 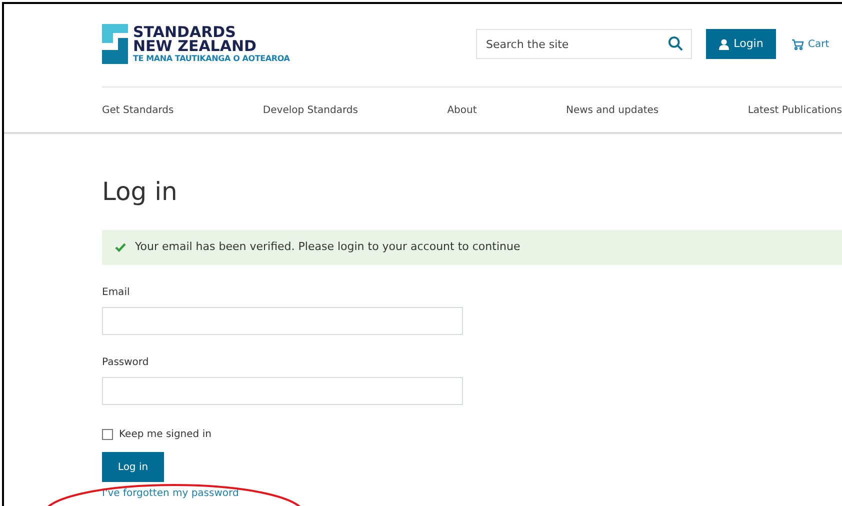 What do you see at coordinates (133, 467) in the screenshot?
I see `login-submit-button: Log in` at bounding box center [133, 467].